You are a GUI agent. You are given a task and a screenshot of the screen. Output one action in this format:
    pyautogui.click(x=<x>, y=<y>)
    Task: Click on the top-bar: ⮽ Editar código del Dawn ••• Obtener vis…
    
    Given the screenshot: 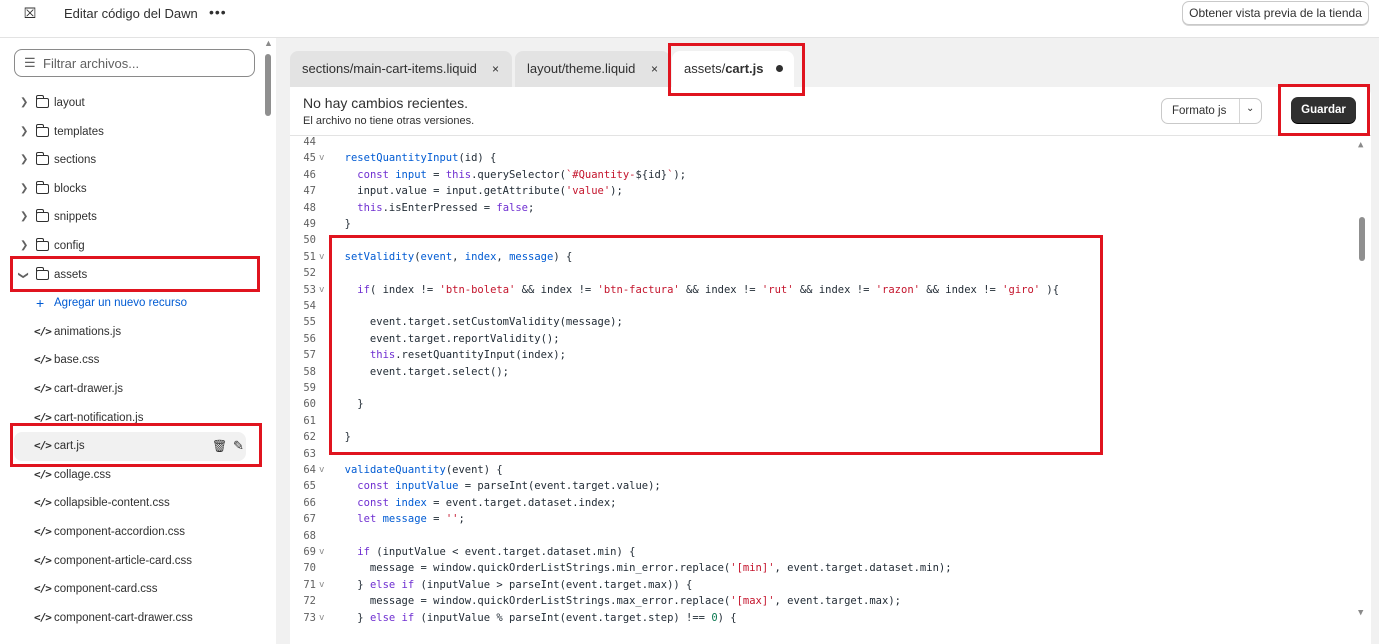 What is the action you would take?
    pyautogui.click(x=689, y=19)
    